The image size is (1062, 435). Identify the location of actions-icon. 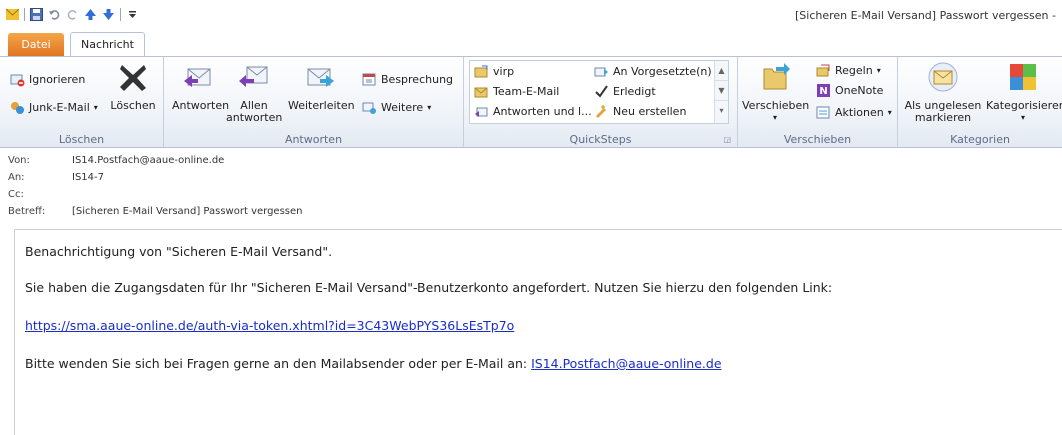
(823, 112).